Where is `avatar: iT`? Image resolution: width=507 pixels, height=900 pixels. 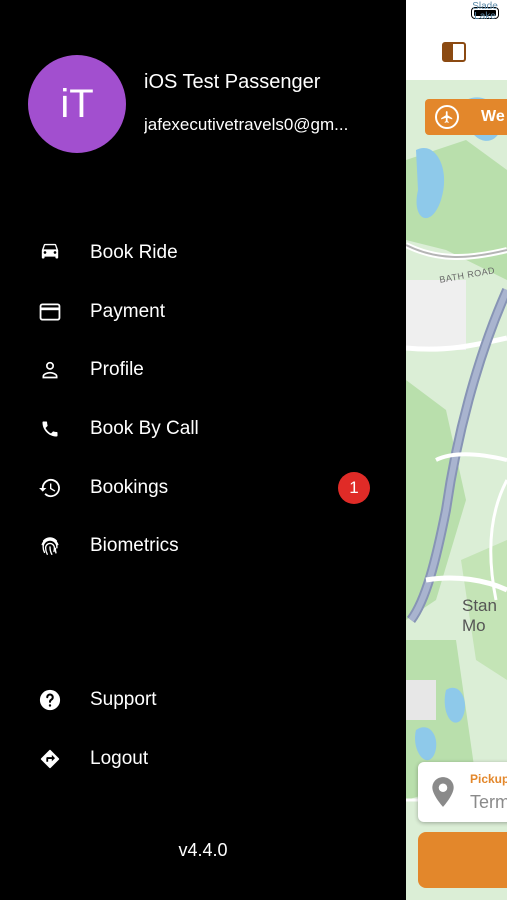
avatar: iT is located at coordinates (77, 104).